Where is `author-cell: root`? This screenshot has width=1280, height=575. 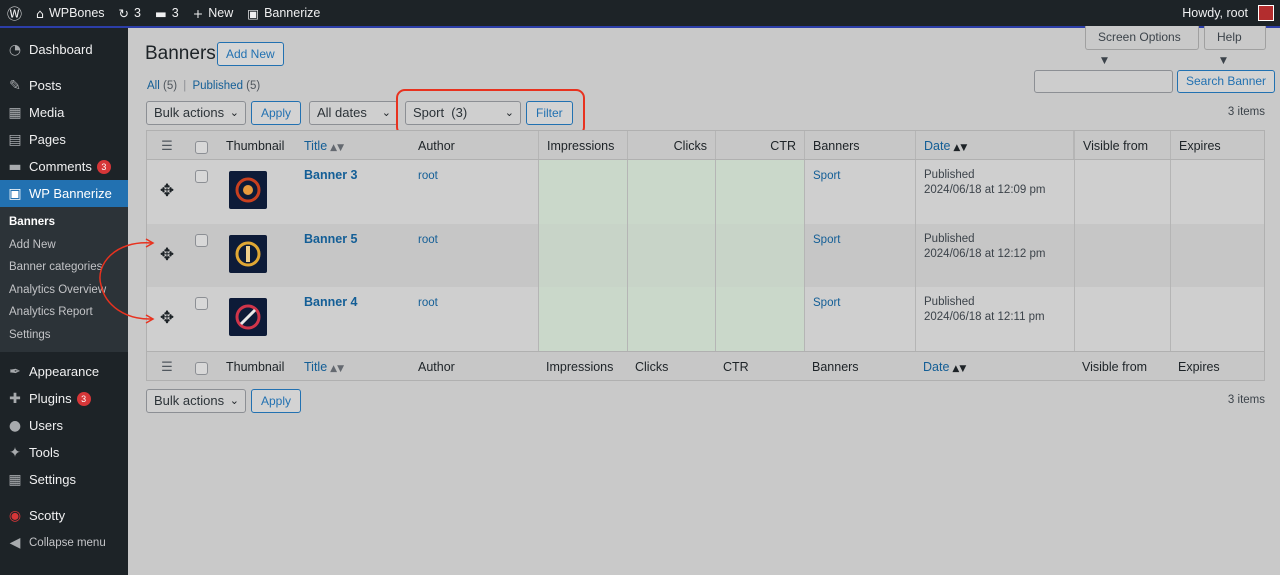
author-cell: root is located at coordinates (474, 256).